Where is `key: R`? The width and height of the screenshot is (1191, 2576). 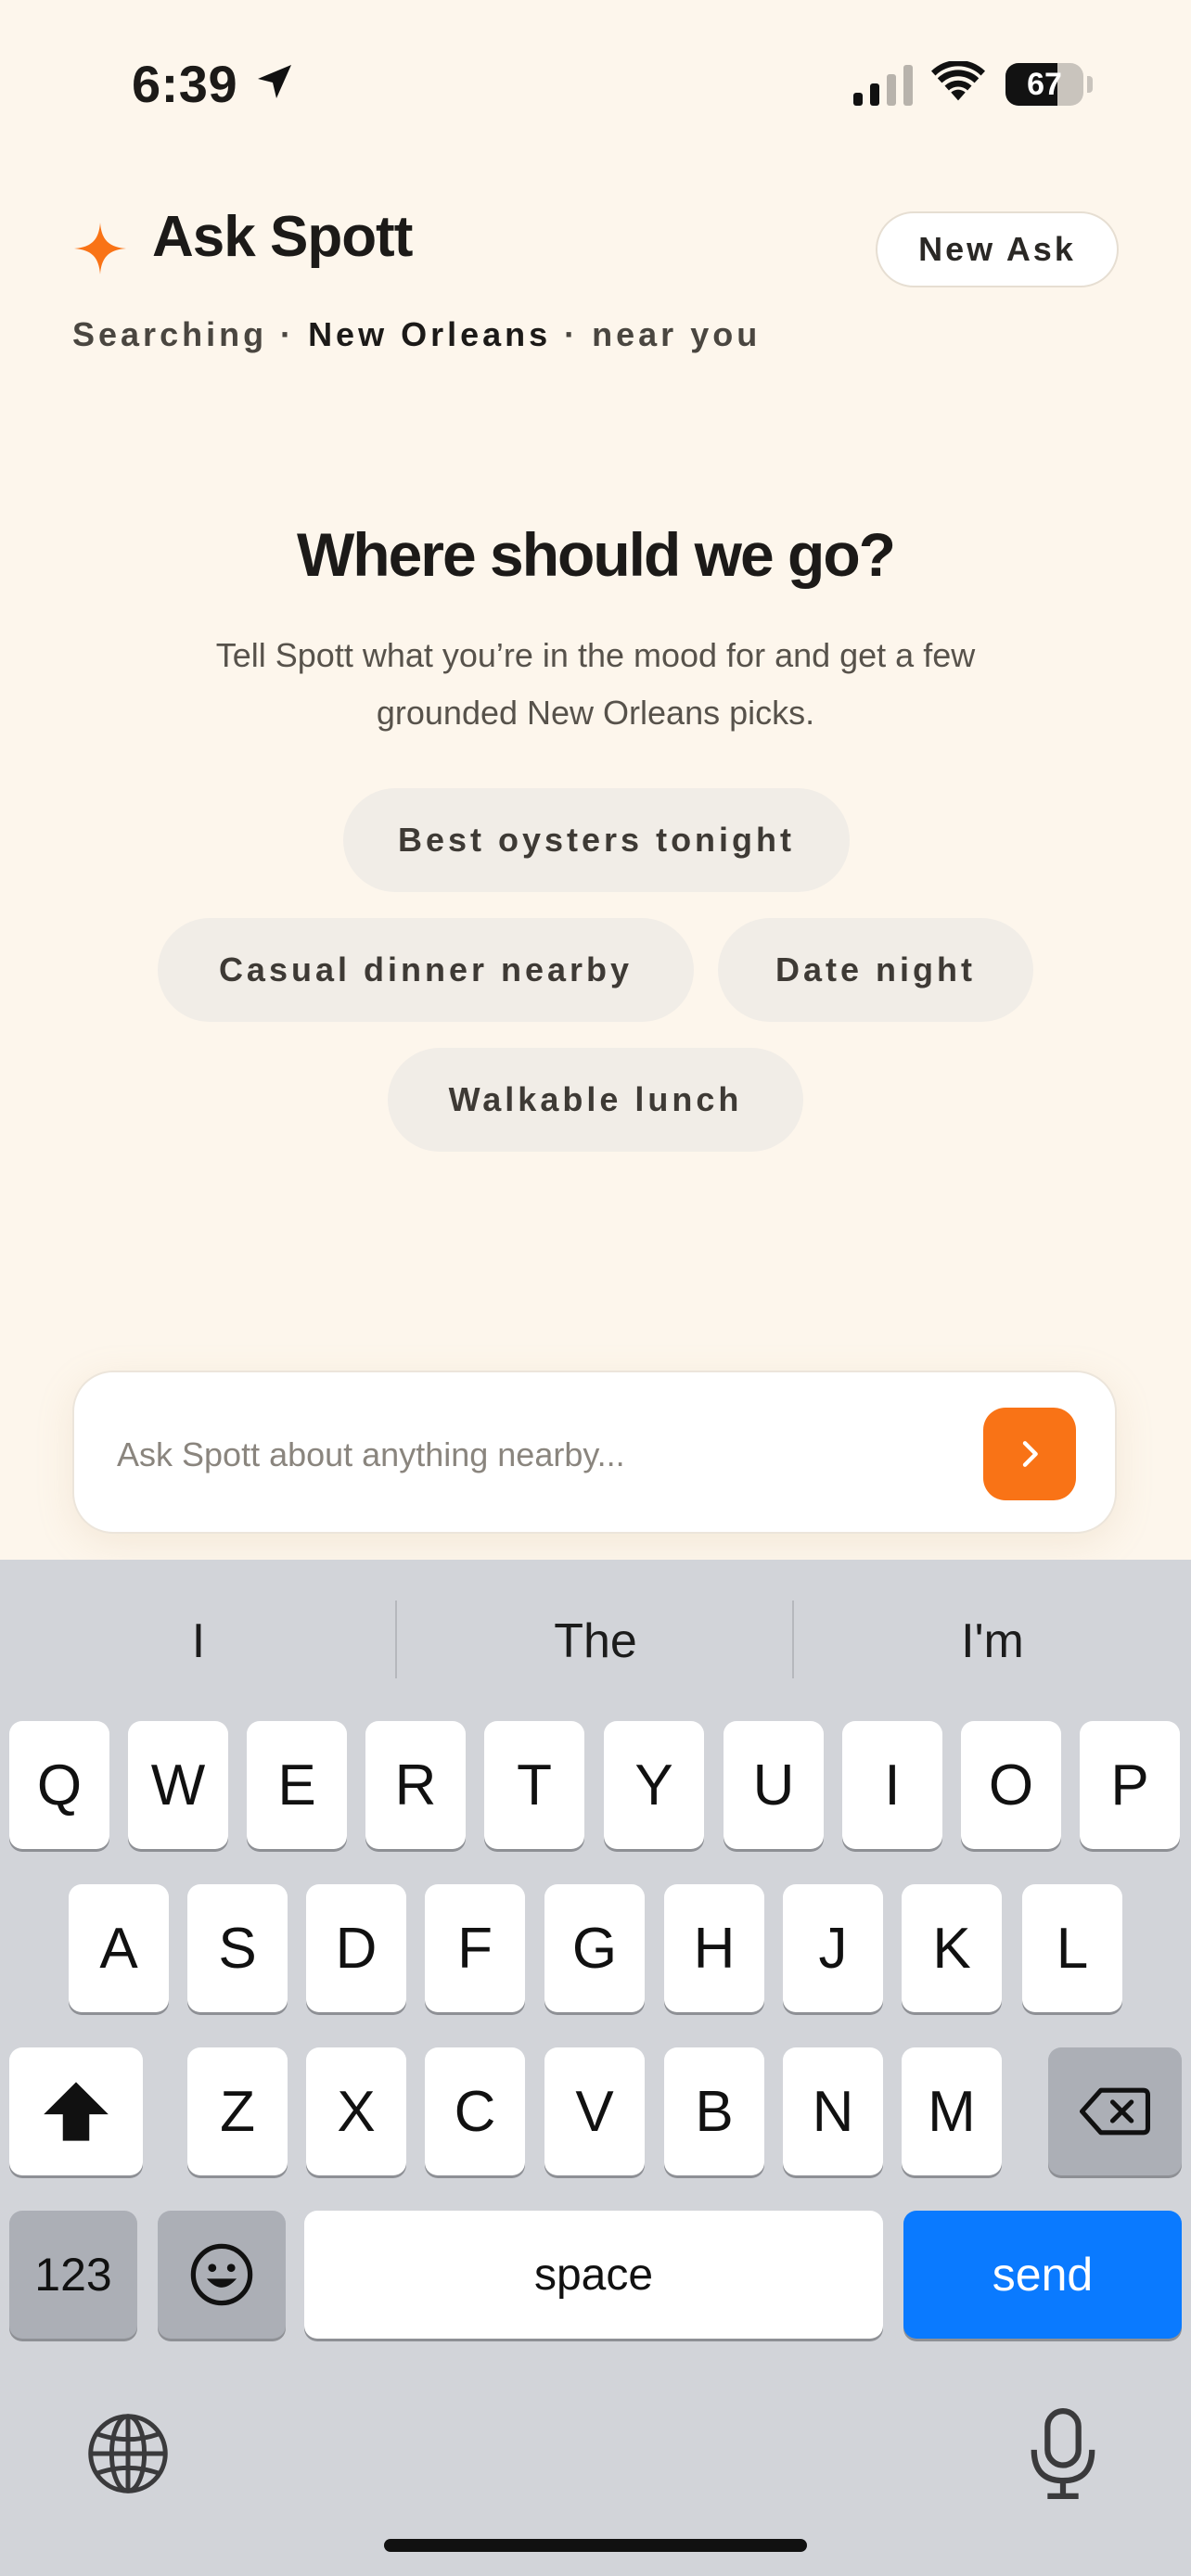
key: R is located at coordinates (415, 1785).